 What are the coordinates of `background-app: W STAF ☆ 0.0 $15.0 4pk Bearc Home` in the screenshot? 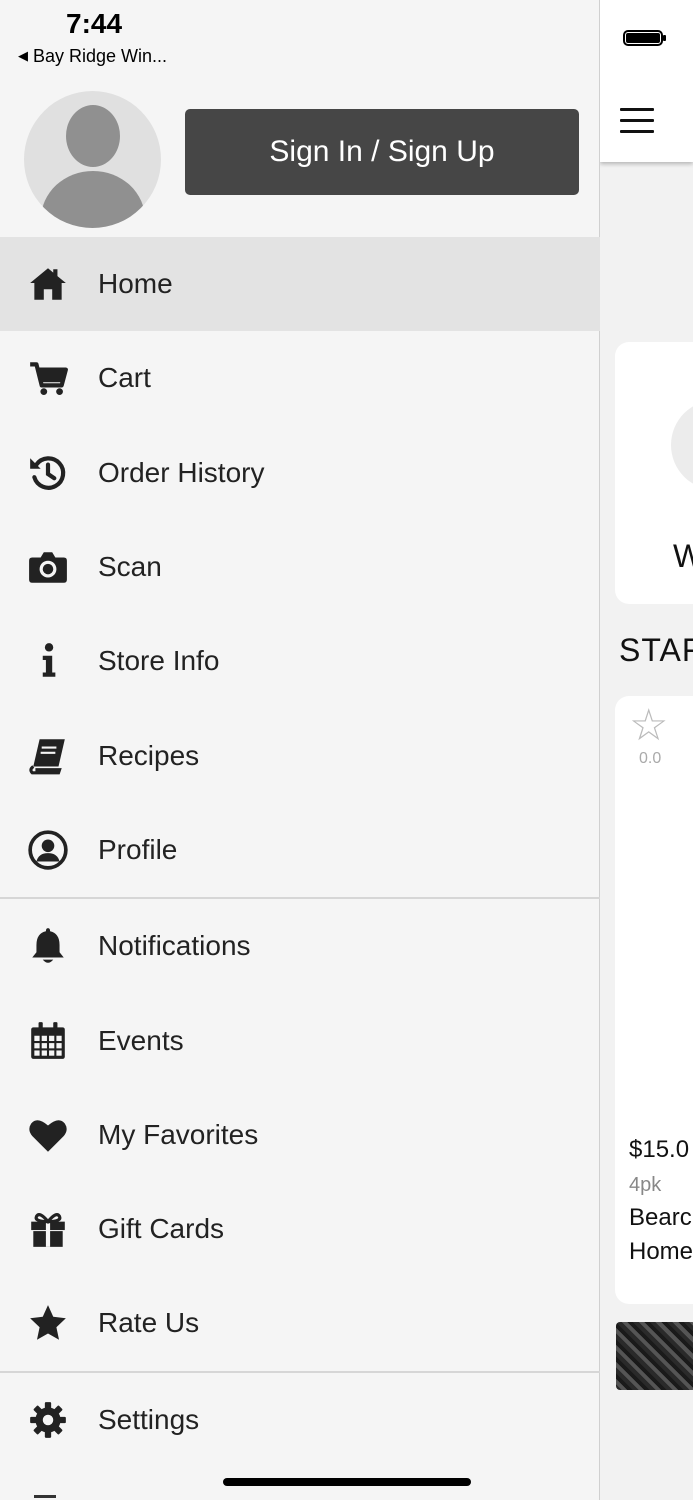 It's located at (646, 750).